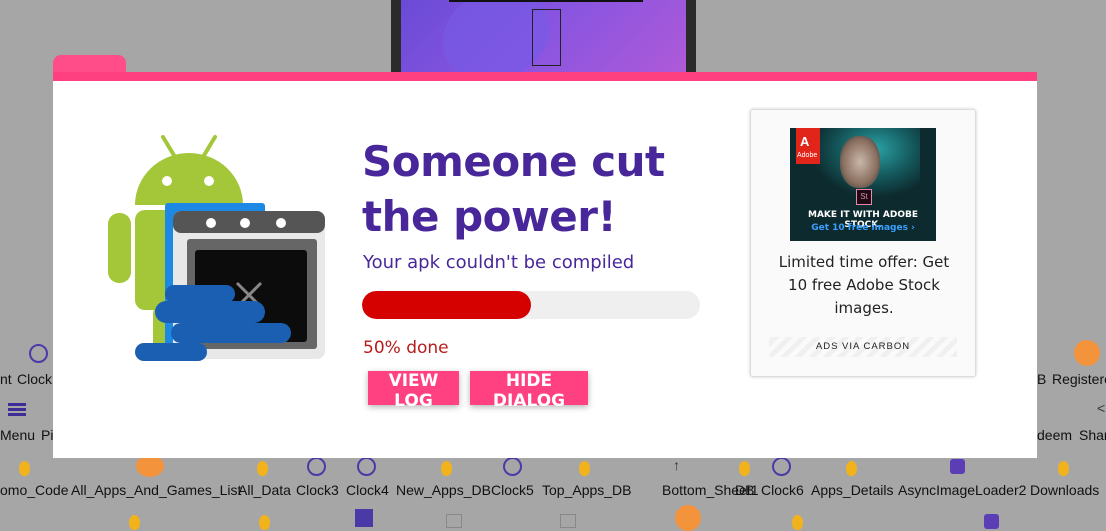 The width and height of the screenshot is (1106, 531). I want to click on android-oven-illustration, so click(216, 248).